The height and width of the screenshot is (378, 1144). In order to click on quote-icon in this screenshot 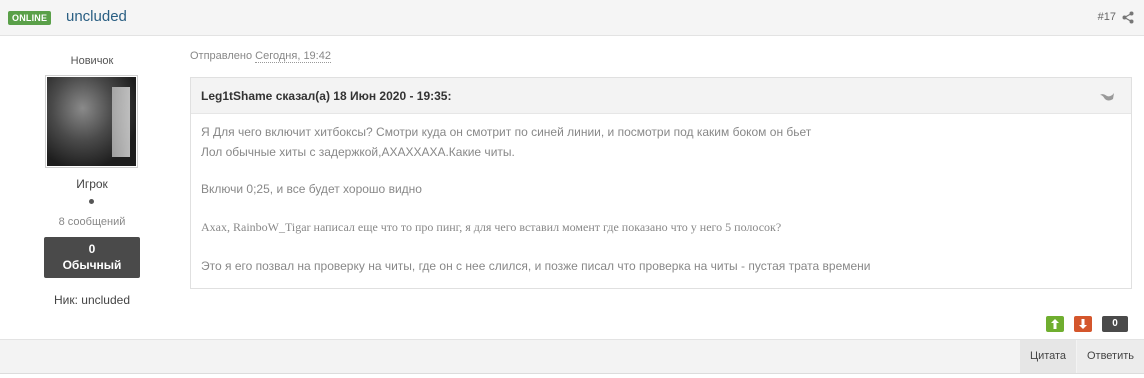, I will do `click(1107, 96)`.